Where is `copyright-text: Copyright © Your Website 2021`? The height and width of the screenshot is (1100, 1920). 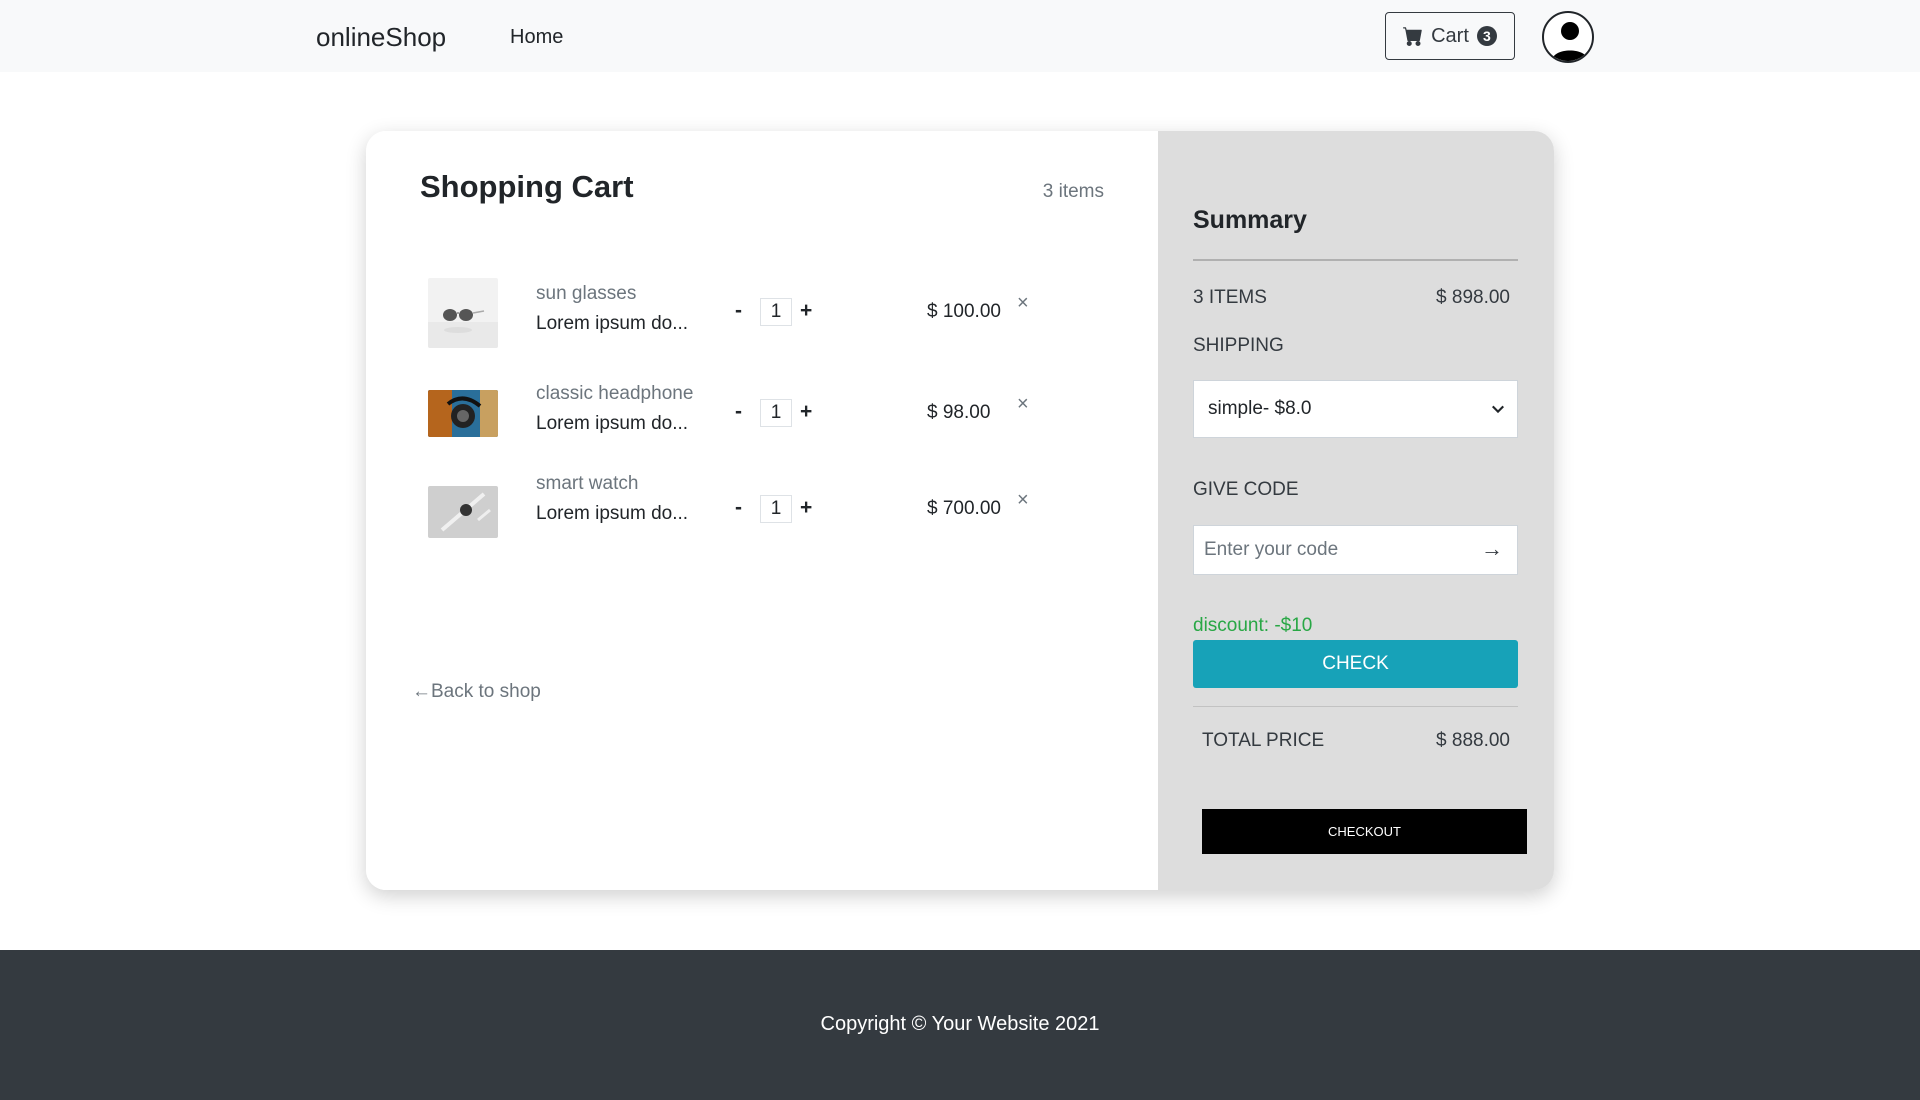
copyright-text: Copyright © Your Website 2021 is located at coordinates (960, 1024).